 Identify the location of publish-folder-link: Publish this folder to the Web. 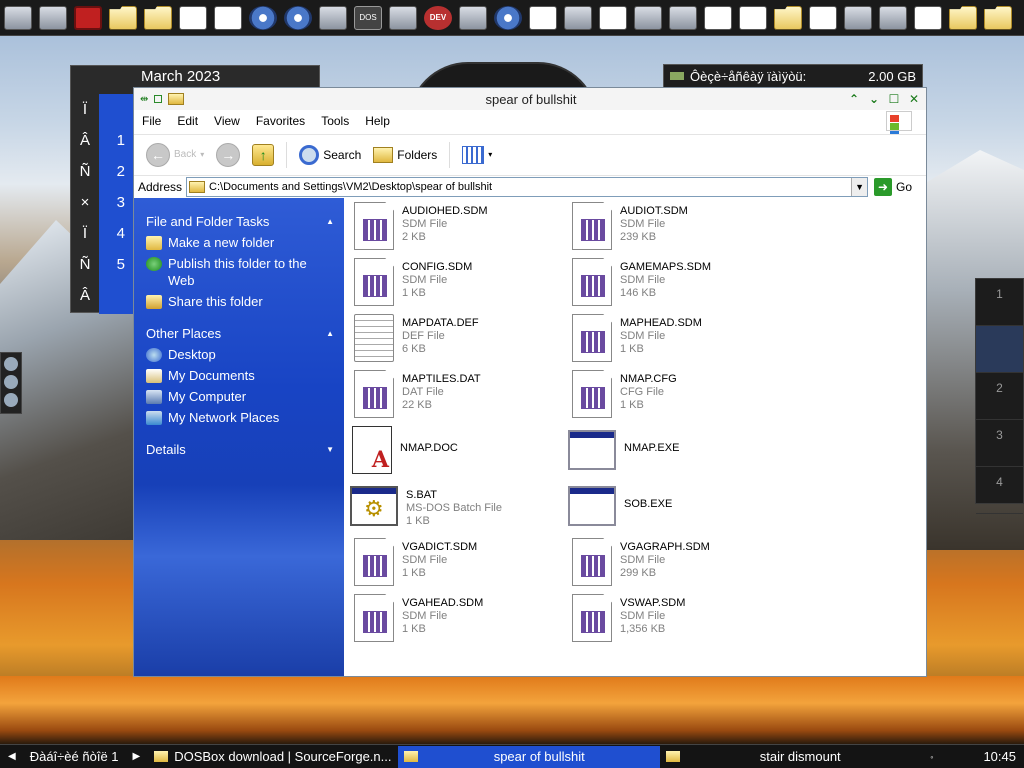
(240, 272).